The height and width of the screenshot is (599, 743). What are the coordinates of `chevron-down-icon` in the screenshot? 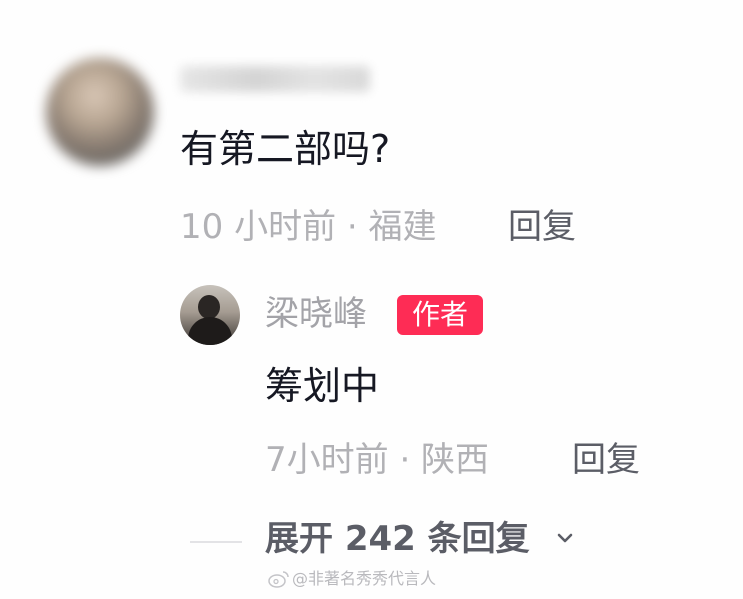 It's located at (565, 538).